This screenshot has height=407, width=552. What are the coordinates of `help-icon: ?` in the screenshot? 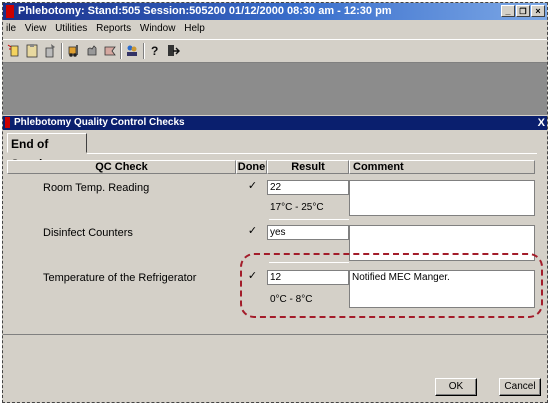 It's located at (155, 50).